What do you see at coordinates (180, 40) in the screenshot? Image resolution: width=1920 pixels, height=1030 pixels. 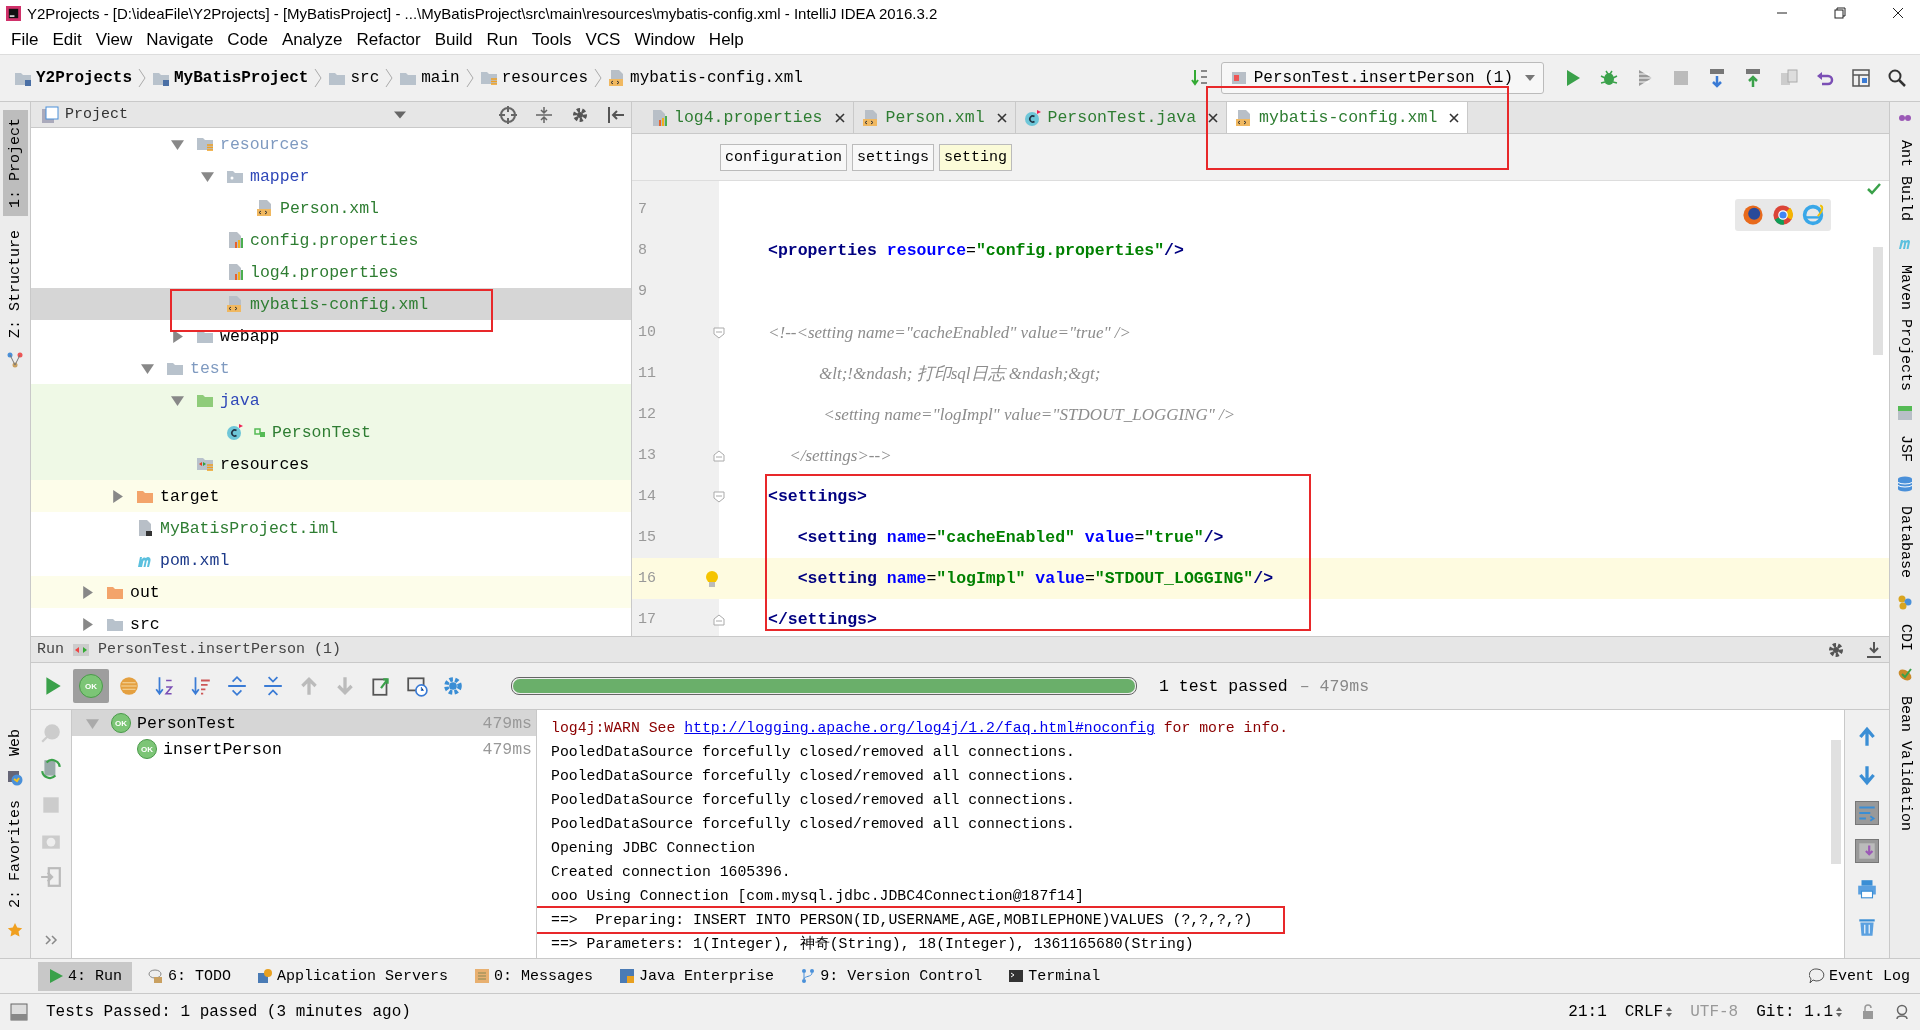 I see `menu-item: Navigate` at bounding box center [180, 40].